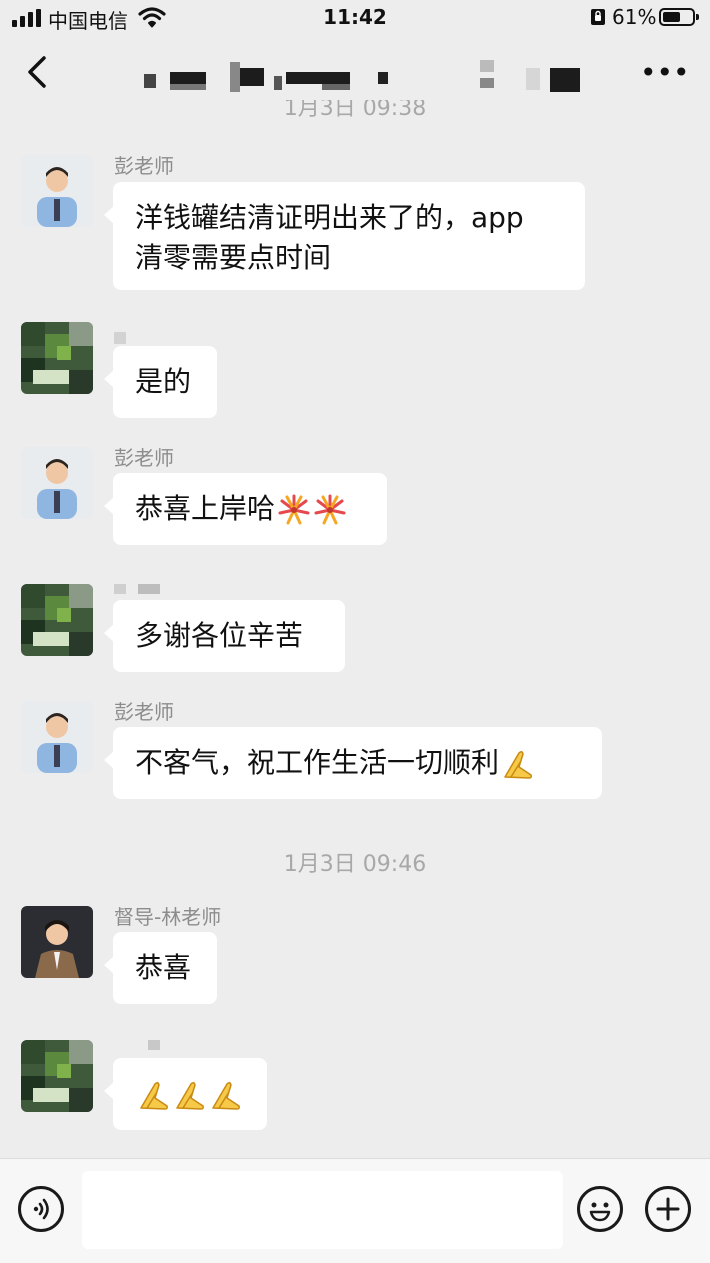 The height and width of the screenshot is (1263, 710). What do you see at coordinates (355, 18) in the screenshot?
I see `status-bar: 中国电信 11:42 61%` at bounding box center [355, 18].